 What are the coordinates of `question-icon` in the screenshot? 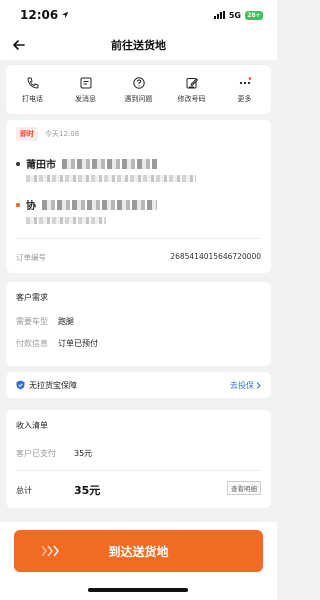 It's located at (138, 82).